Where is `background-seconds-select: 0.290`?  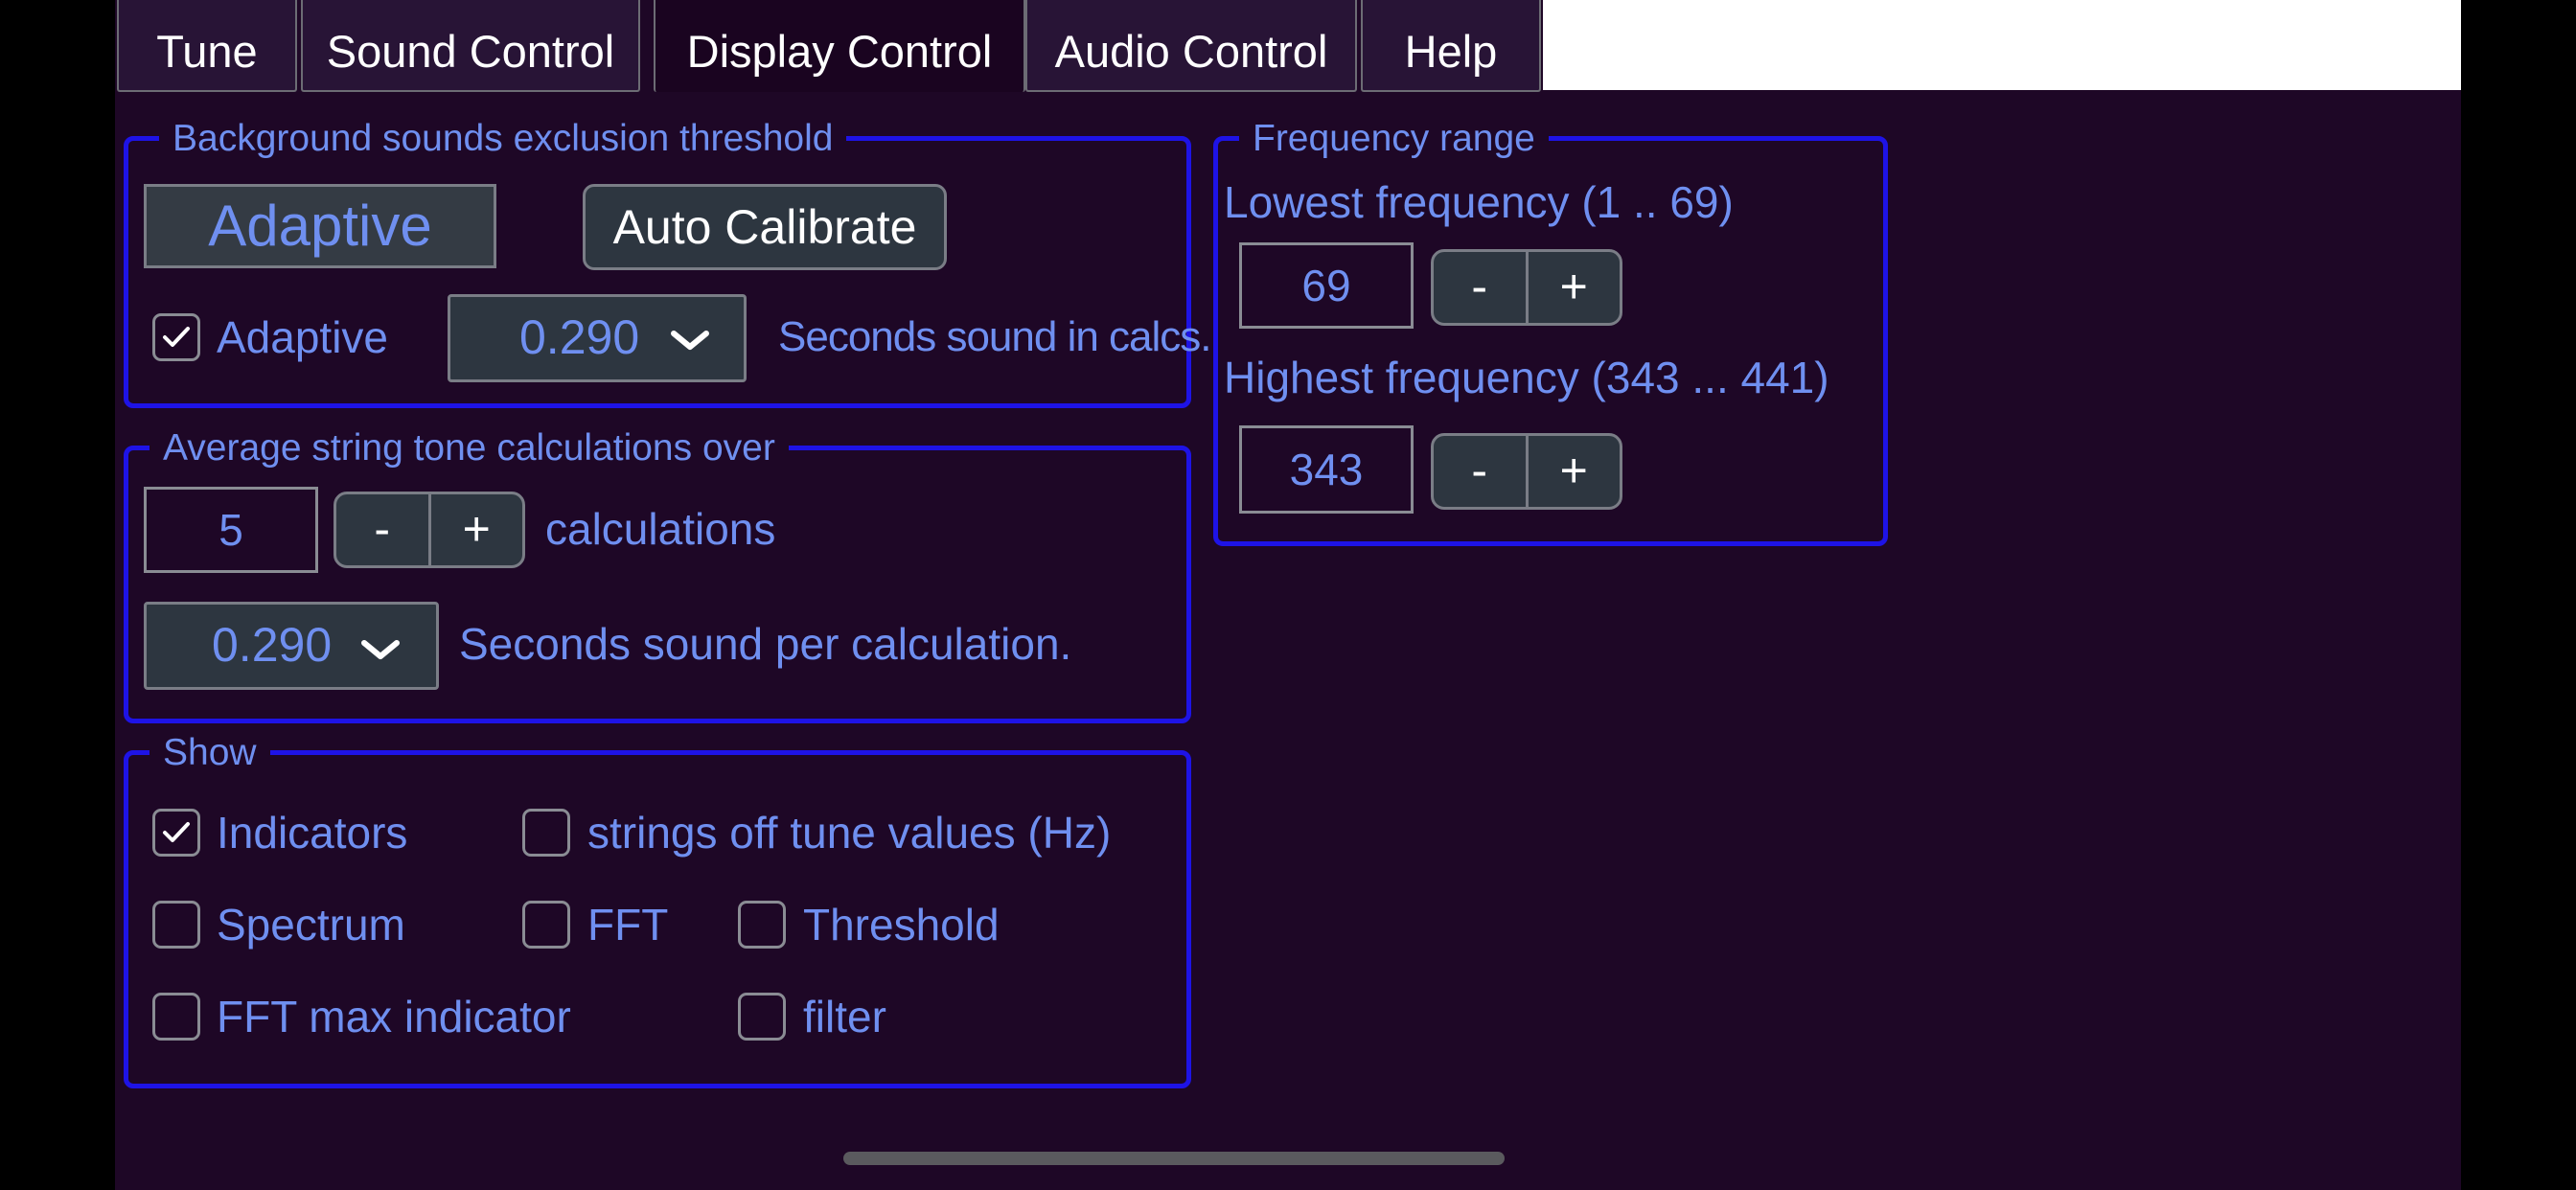 background-seconds-select: 0.290 is located at coordinates (597, 338).